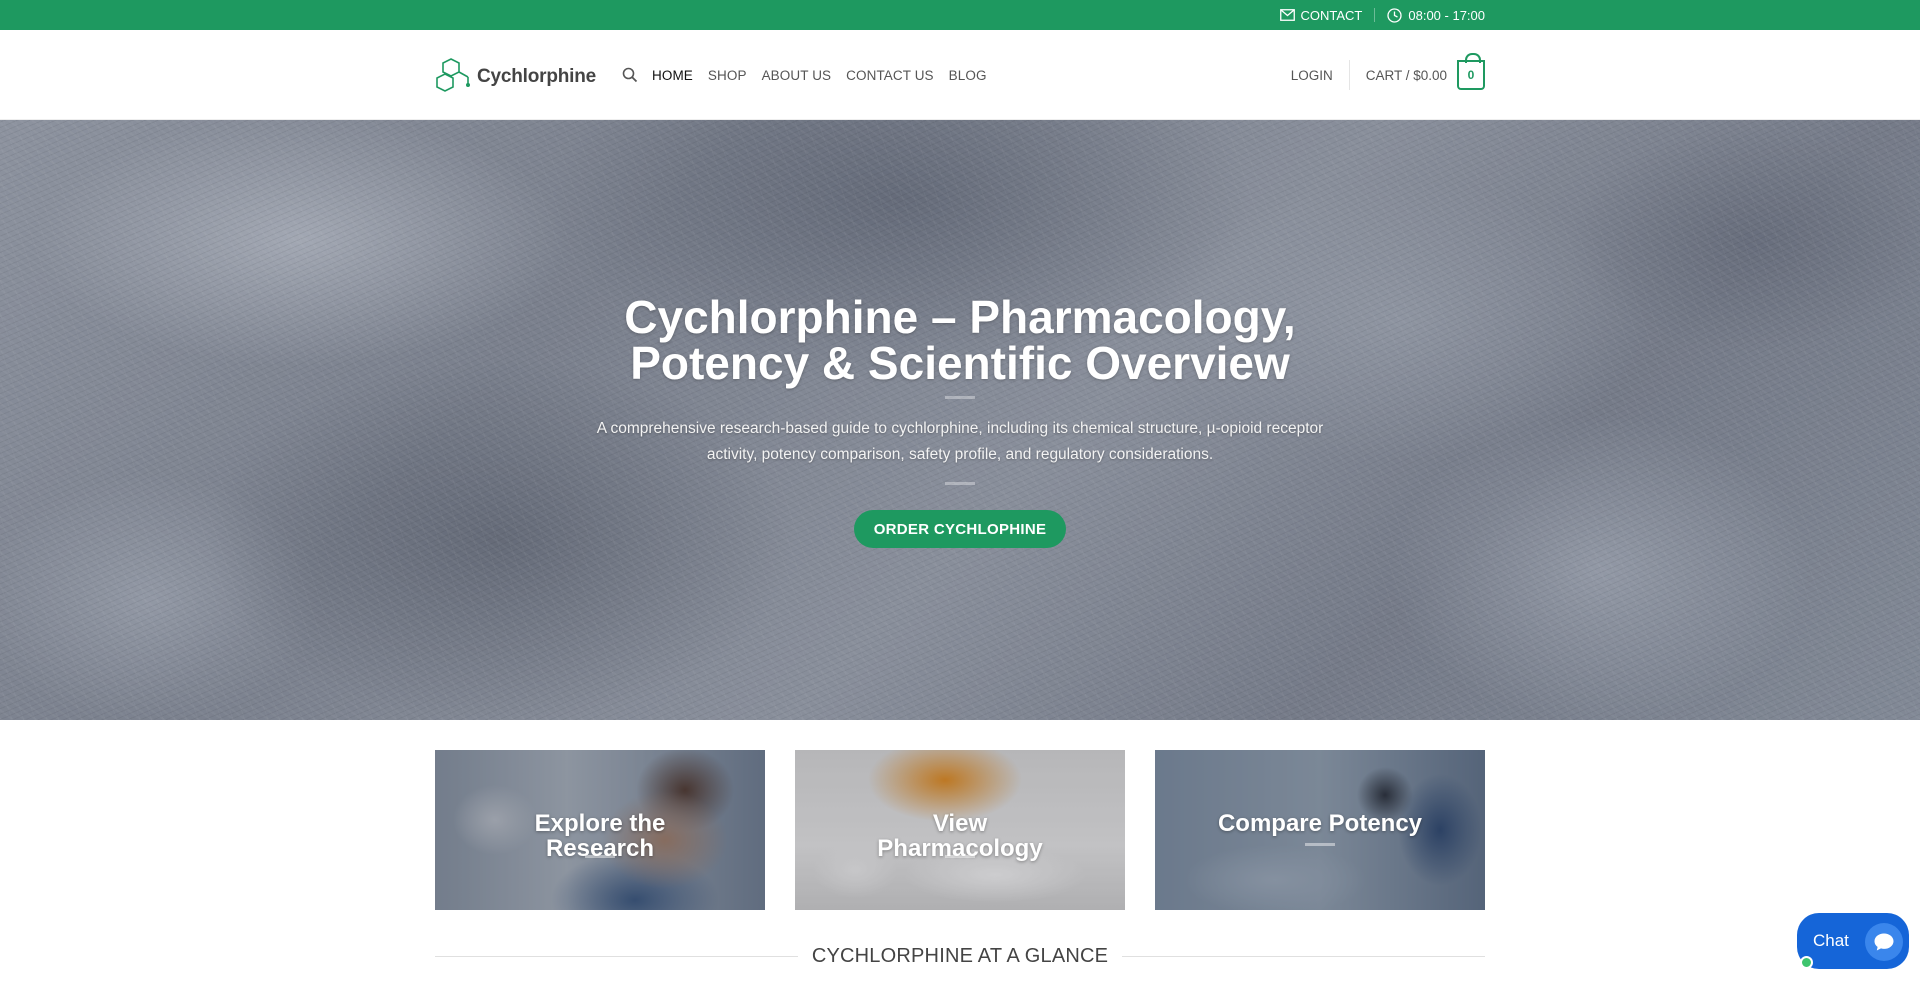 This screenshot has width=1920, height=993. Describe the element at coordinates (1831, 940) in the screenshot. I see `chat-label: Chat` at that location.